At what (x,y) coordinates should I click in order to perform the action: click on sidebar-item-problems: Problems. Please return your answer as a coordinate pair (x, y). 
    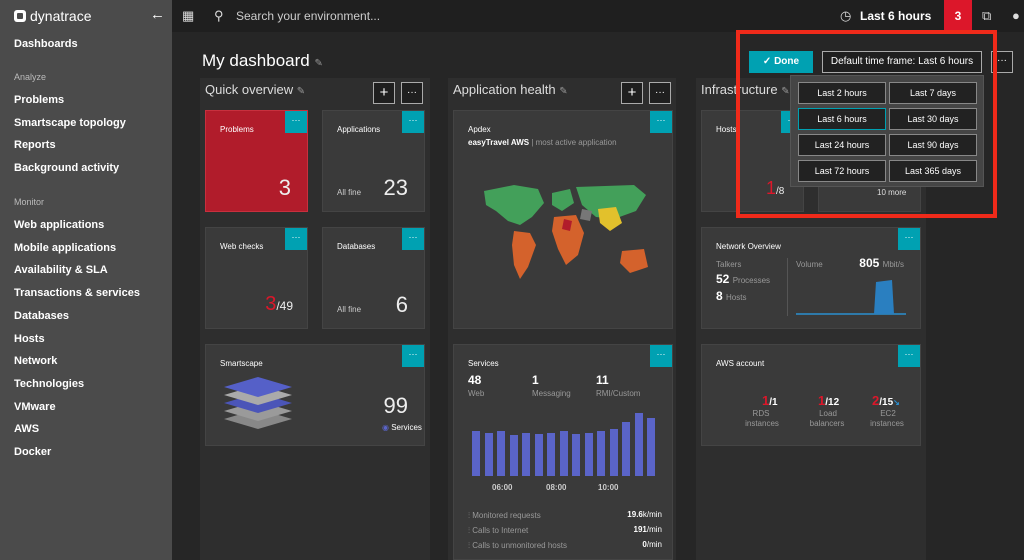
    Looking at the image, I should click on (39, 100).